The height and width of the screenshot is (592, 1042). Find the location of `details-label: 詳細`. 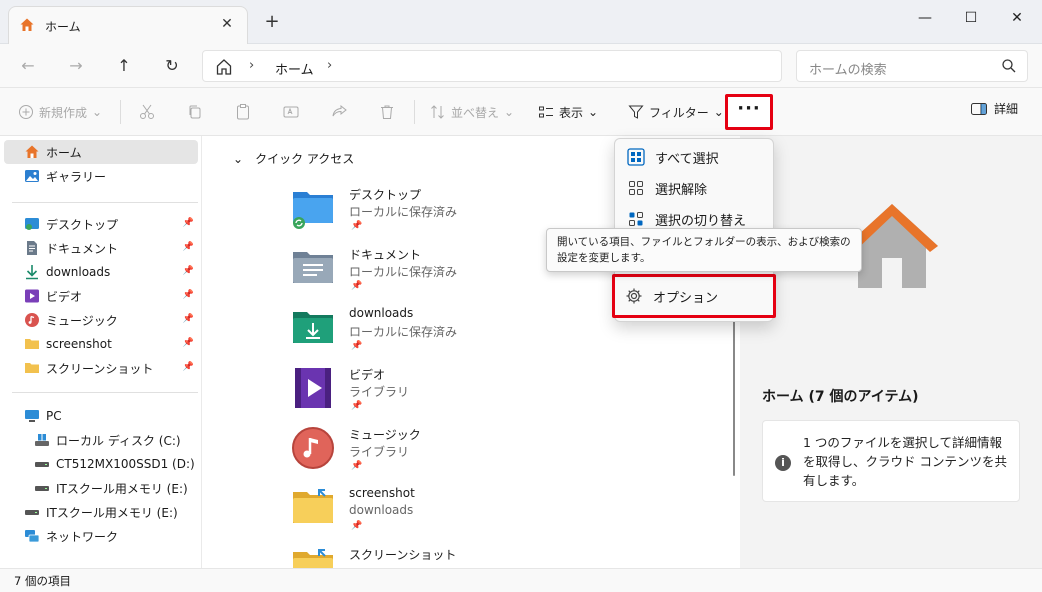

details-label: 詳細 is located at coordinates (1006, 109).